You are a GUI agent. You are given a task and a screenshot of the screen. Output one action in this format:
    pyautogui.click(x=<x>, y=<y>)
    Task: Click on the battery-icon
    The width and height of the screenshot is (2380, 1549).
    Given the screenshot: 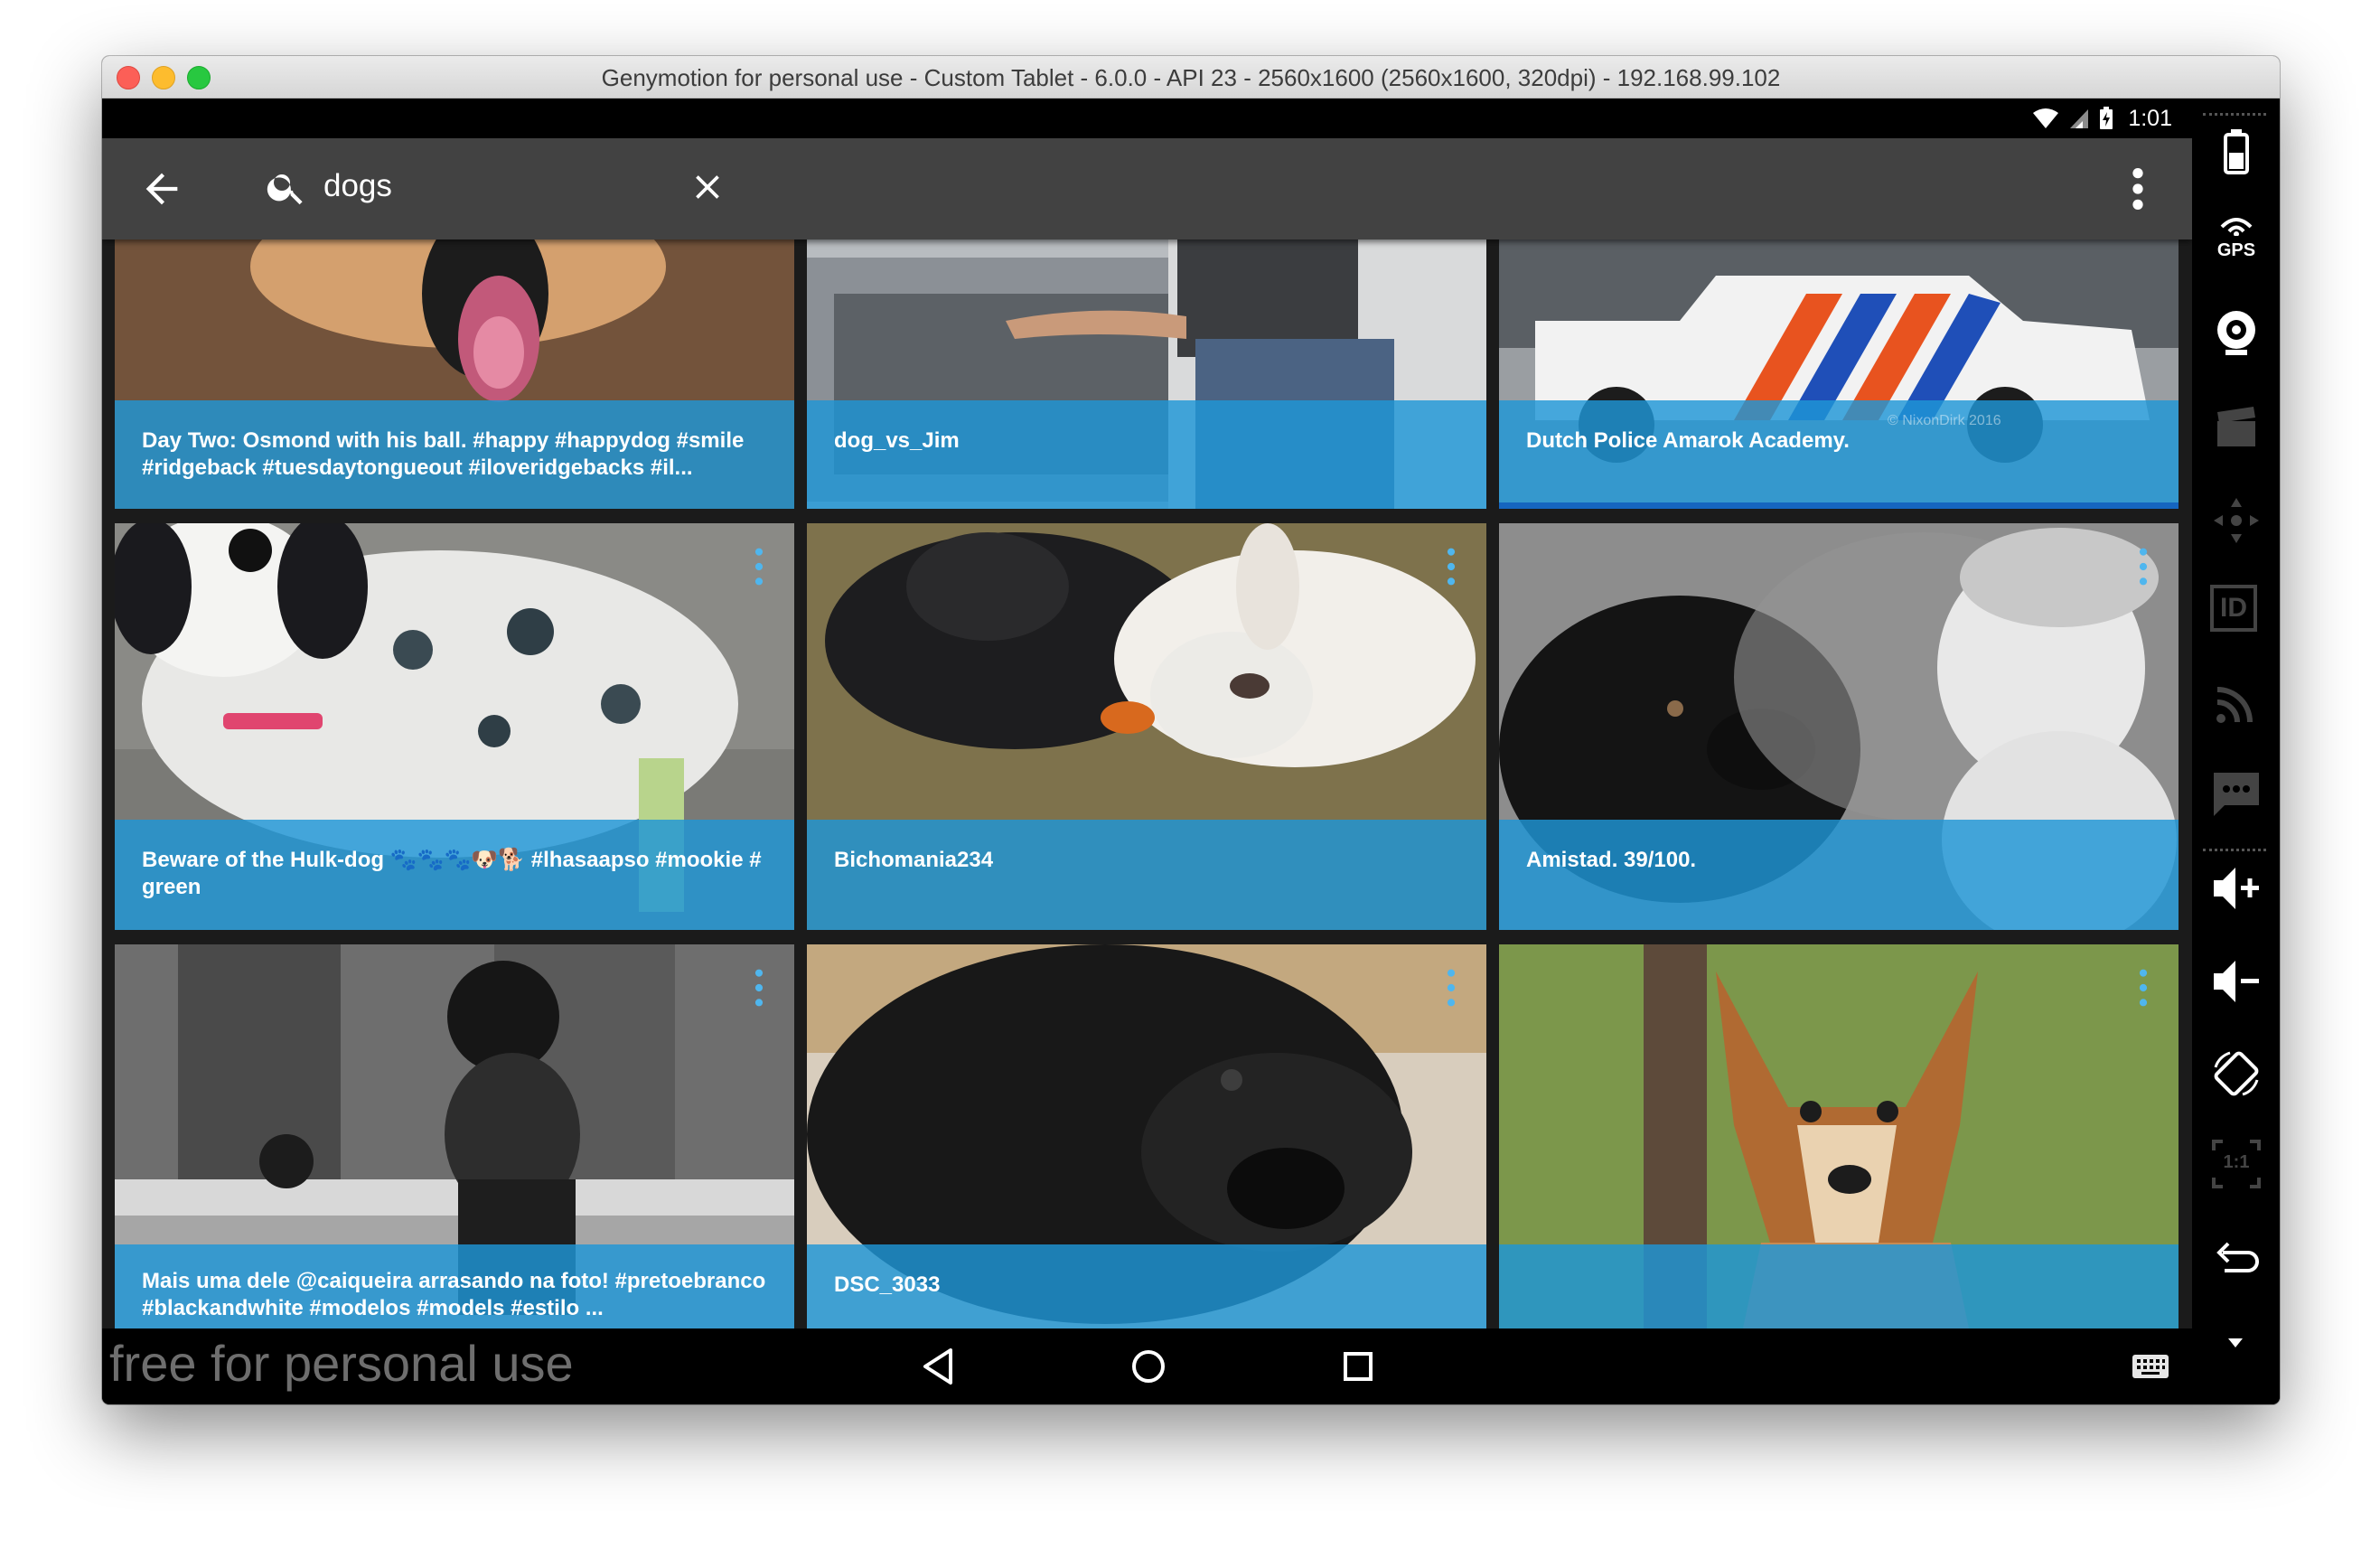 What is the action you would take?
    pyautogui.click(x=2236, y=152)
    